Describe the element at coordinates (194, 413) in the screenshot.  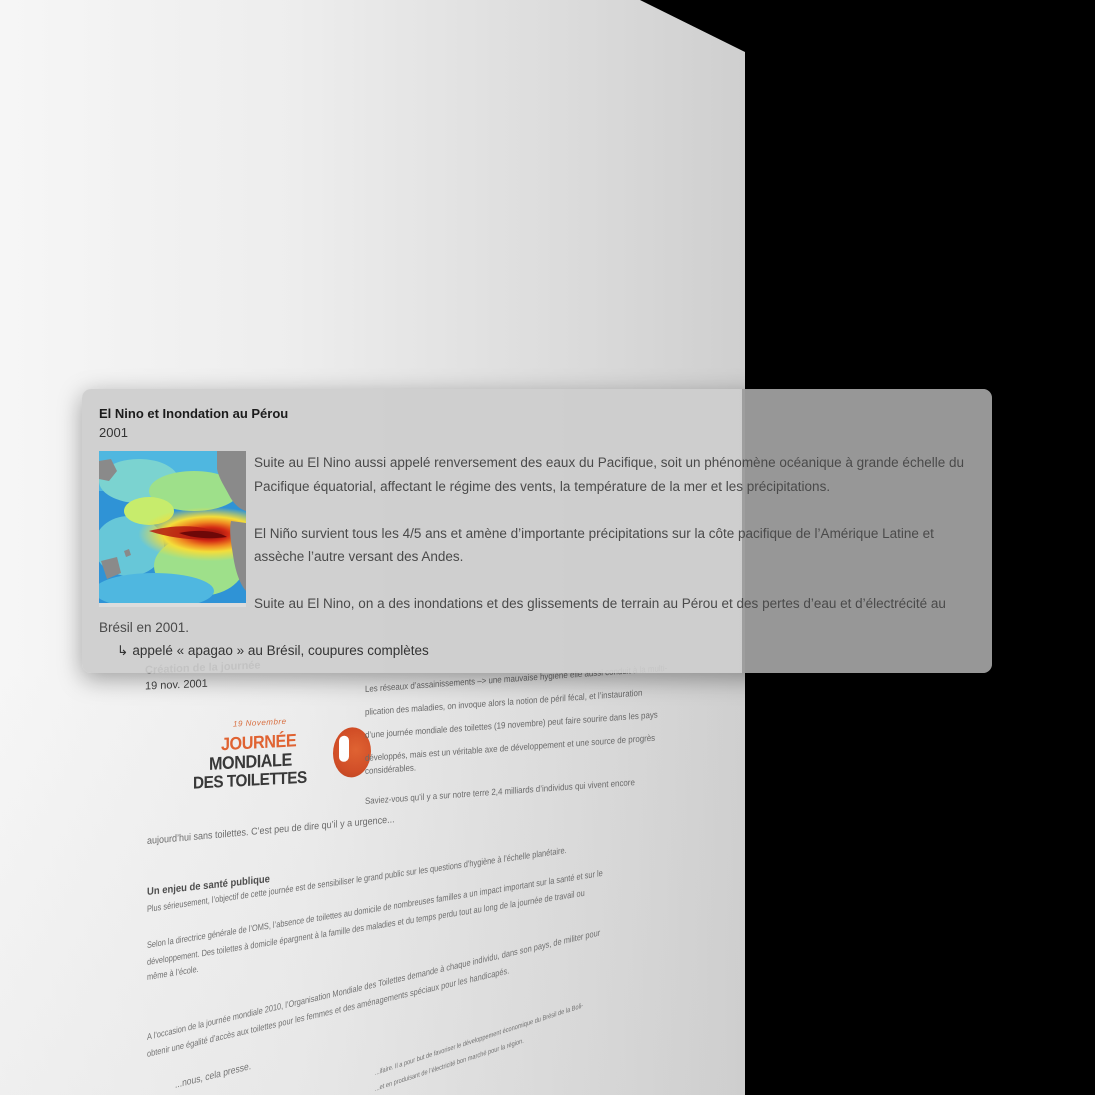
I see `card-title: El Nino et Inondation au Pérou` at that location.